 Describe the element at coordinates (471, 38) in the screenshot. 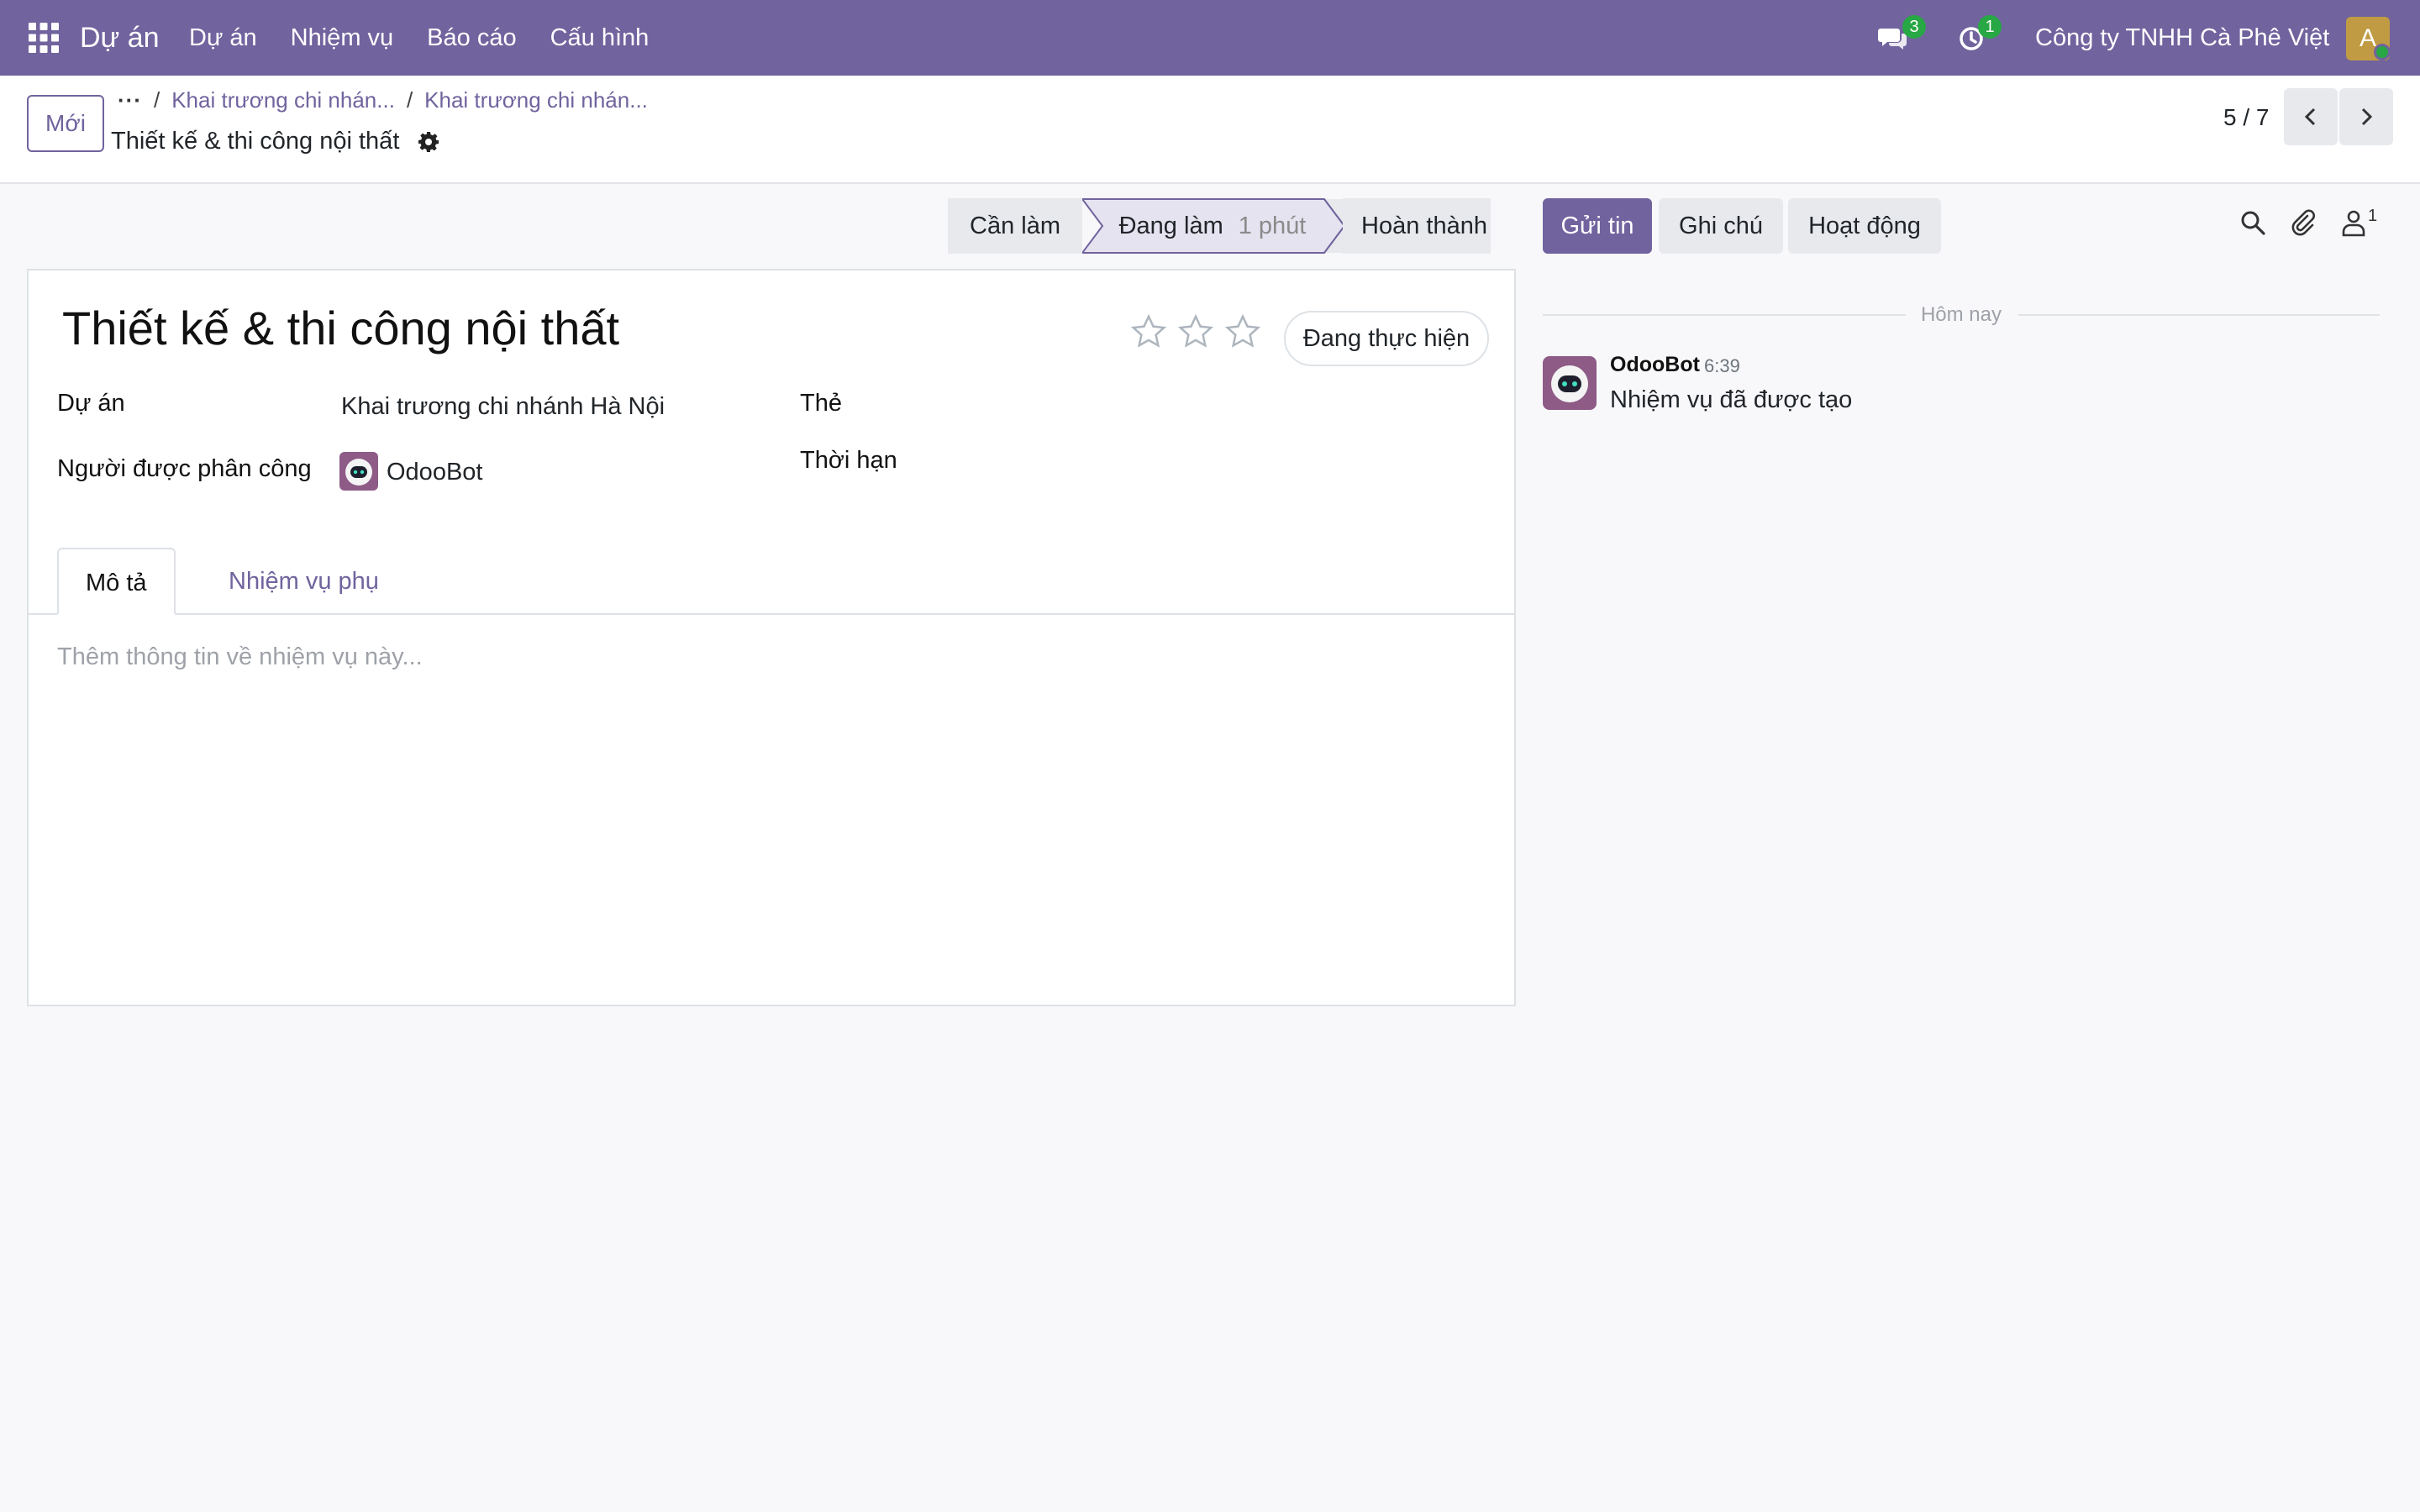

I see `menu-item-reporting: Báo cáo` at that location.